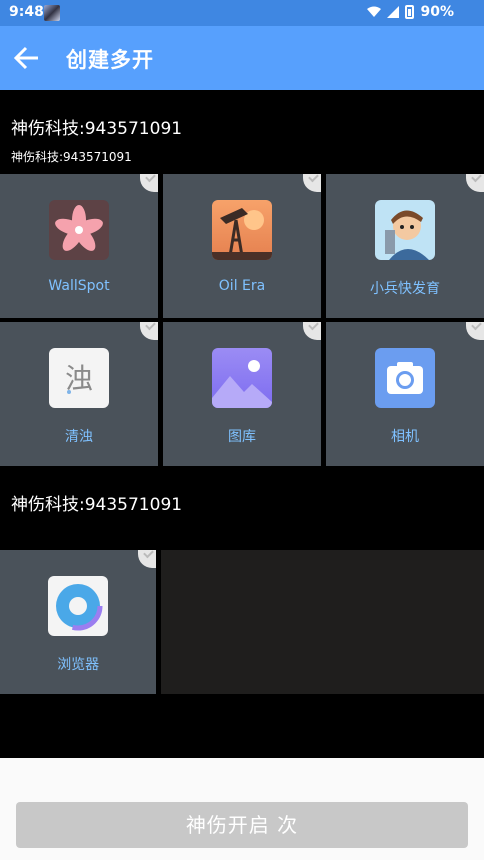  I want to click on app-tile-wallspot: WallSpot, so click(79, 246).